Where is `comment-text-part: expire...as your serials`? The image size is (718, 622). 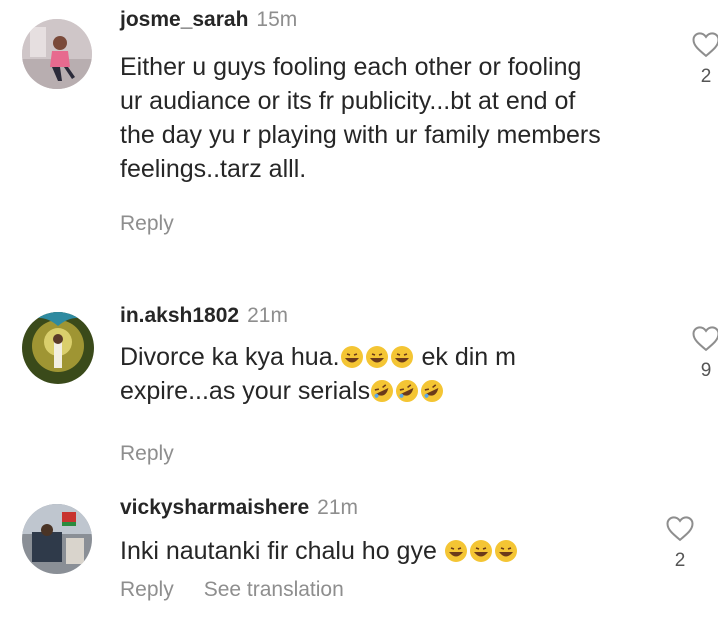
comment-text-part: expire...as your serials is located at coordinates (245, 391).